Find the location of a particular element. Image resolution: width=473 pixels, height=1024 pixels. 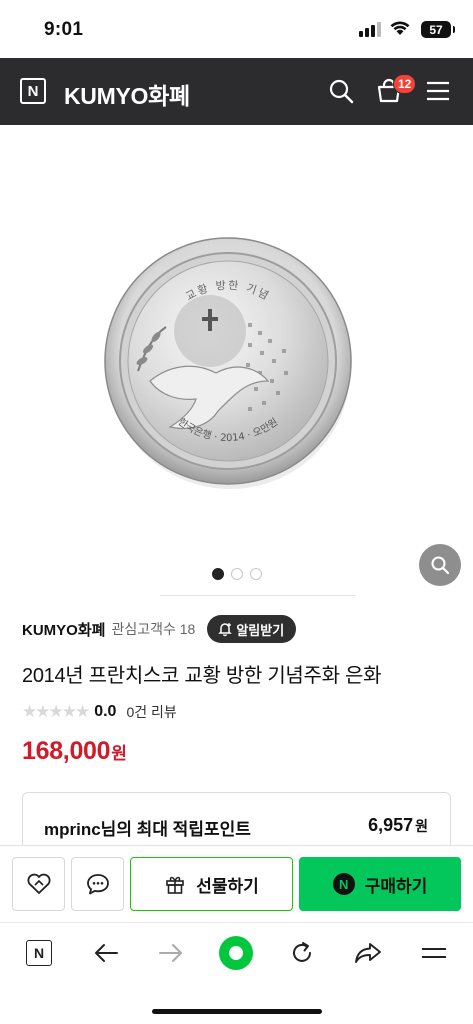

battery-level: 57 is located at coordinates (436, 29).